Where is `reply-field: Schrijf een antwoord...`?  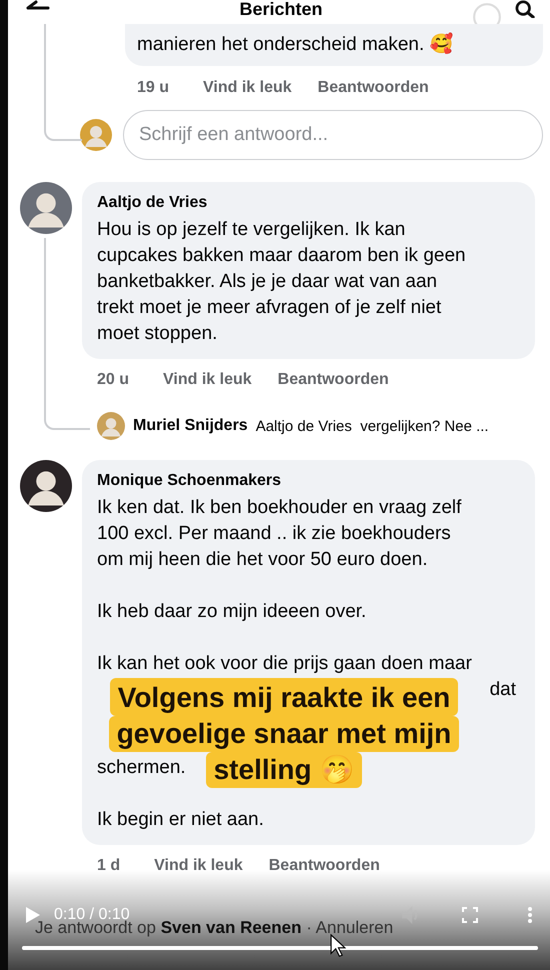 reply-field: Schrijf een antwoord... is located at coordinates (333, 135).